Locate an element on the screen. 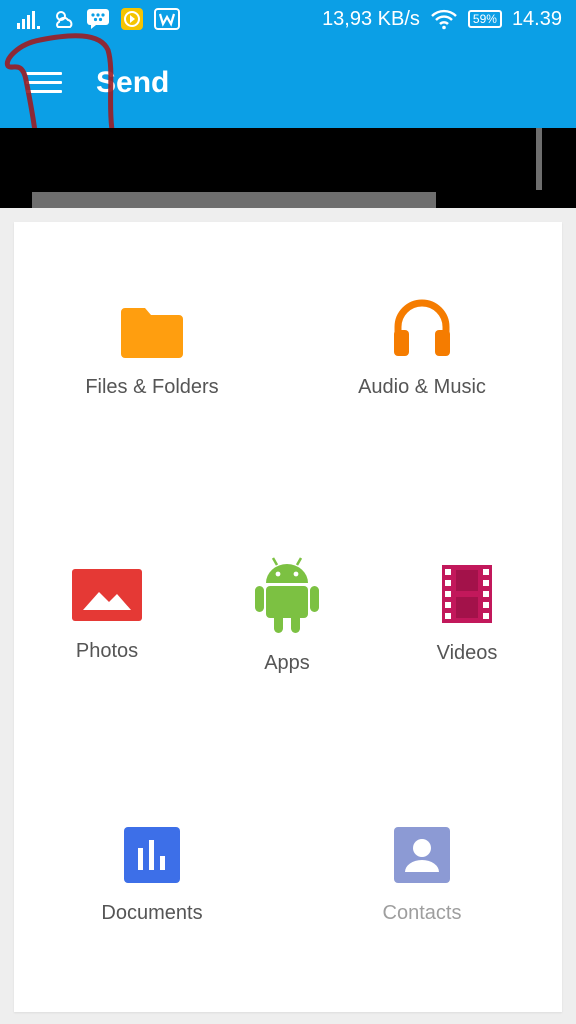 The height and width of the screenshot is (1024, 576). category-files-folders: Files & Folders is located at coordinates (152, 352).